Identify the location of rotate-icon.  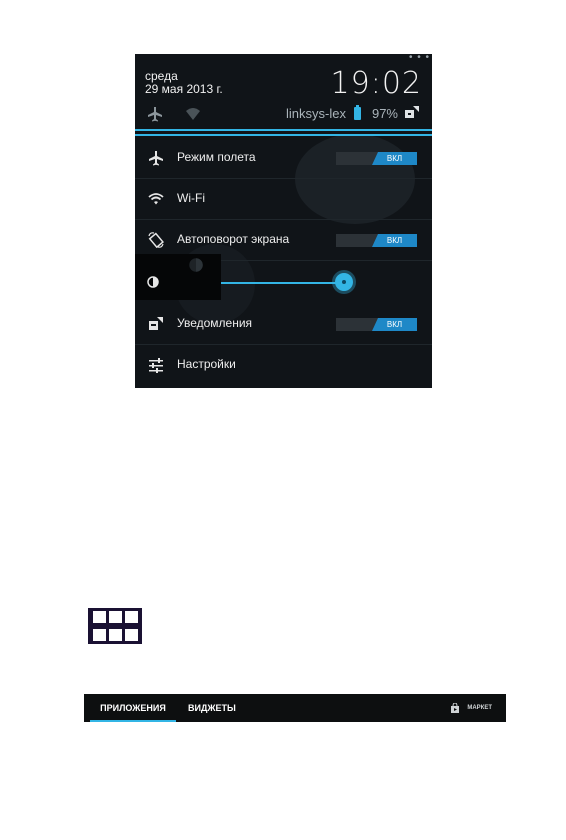
(156, 240).